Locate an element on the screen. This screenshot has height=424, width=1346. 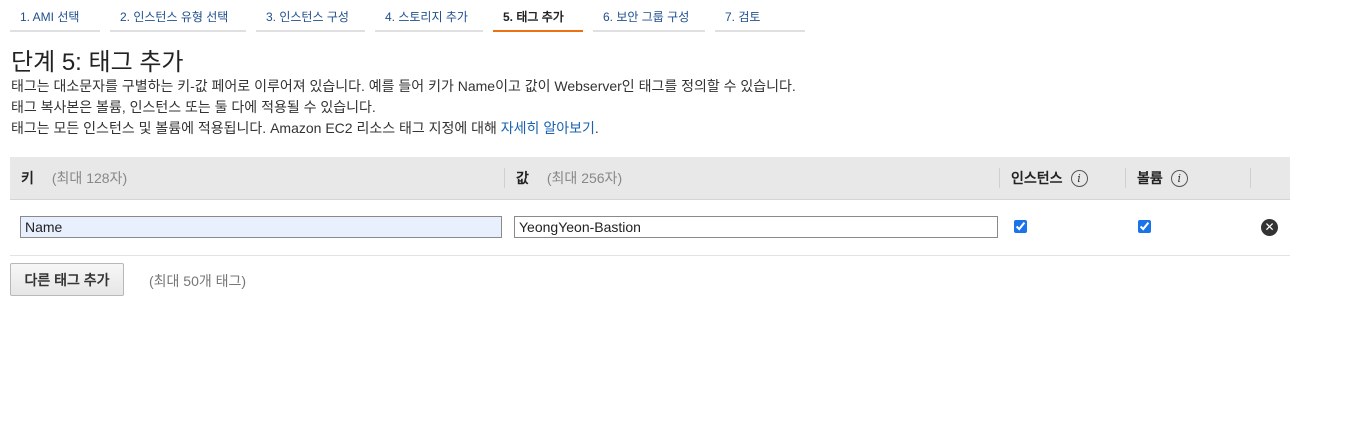
volumes-column-header: 볼륨 i is located at coordinates (1162, 178).